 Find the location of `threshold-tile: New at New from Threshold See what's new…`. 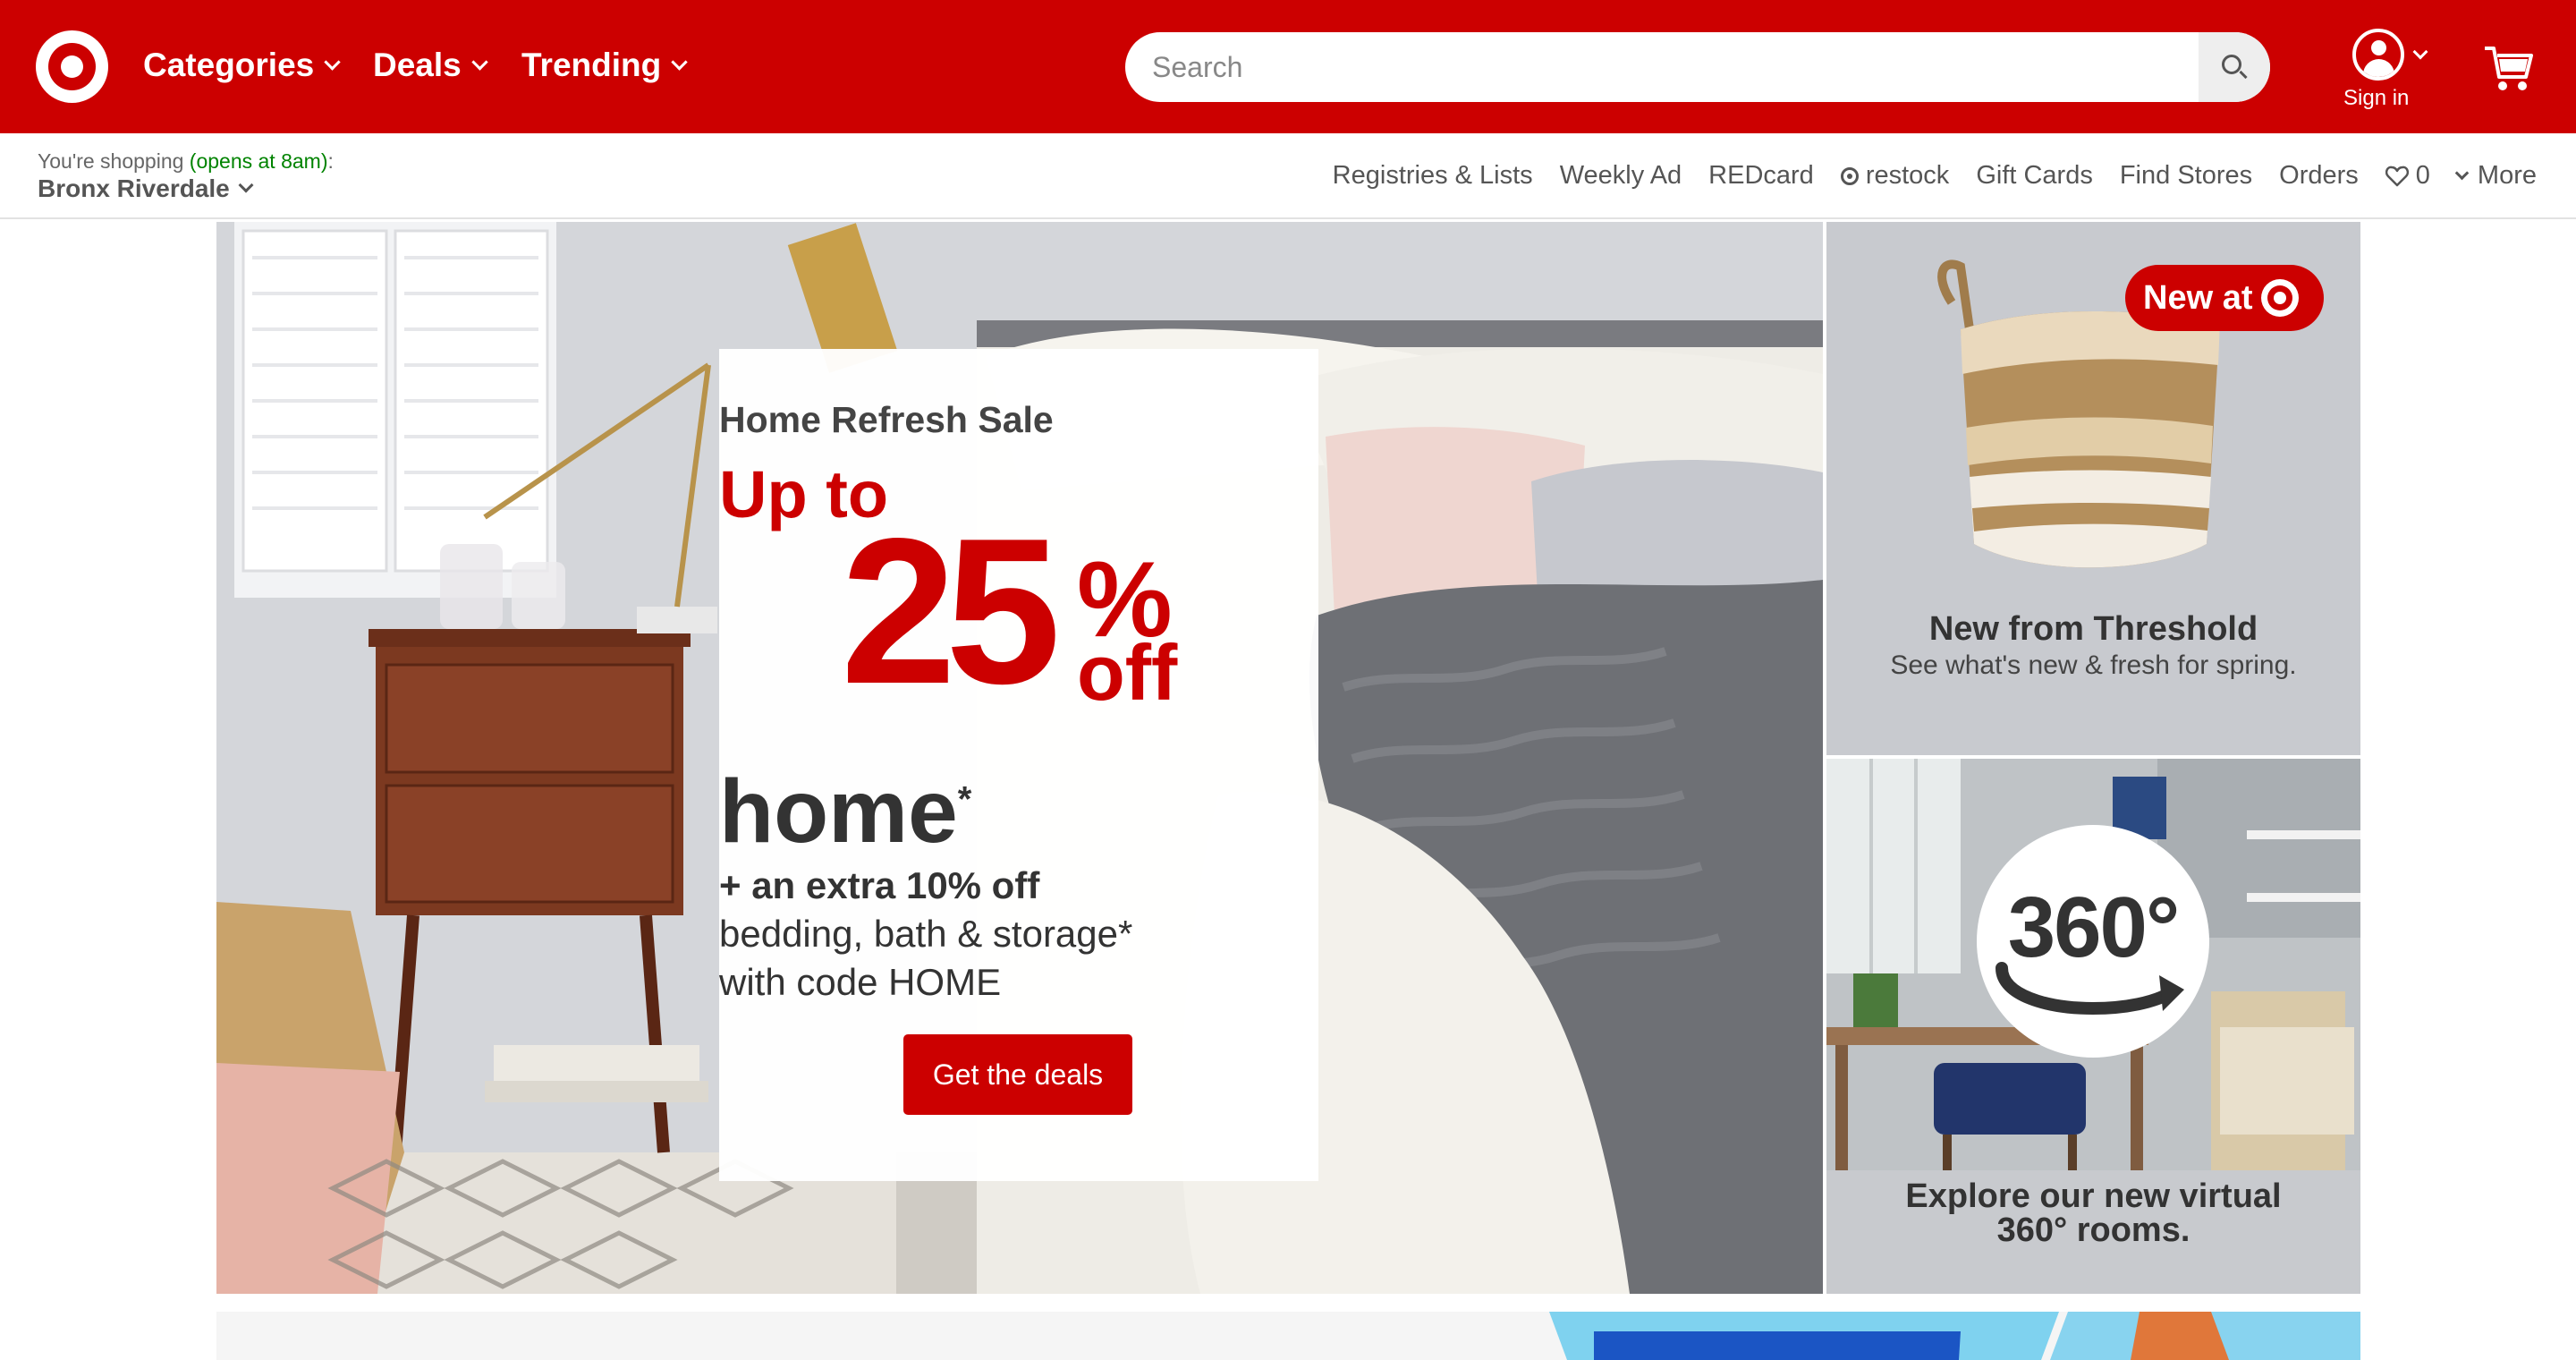

threshold-tile: New at New from Threshold See what's new… is located at coordinates (2093, 488).